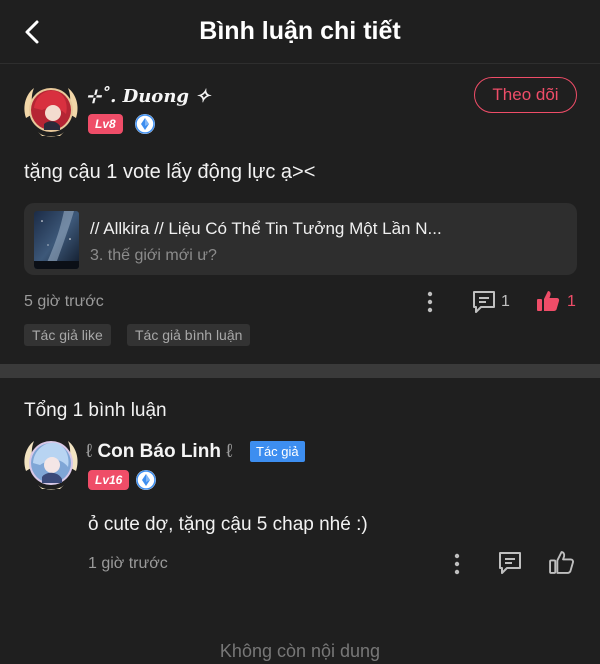  Describe the element at coordinates (525, 95) in the screenshot. I see `follow-button: Theo dõi` at that location.